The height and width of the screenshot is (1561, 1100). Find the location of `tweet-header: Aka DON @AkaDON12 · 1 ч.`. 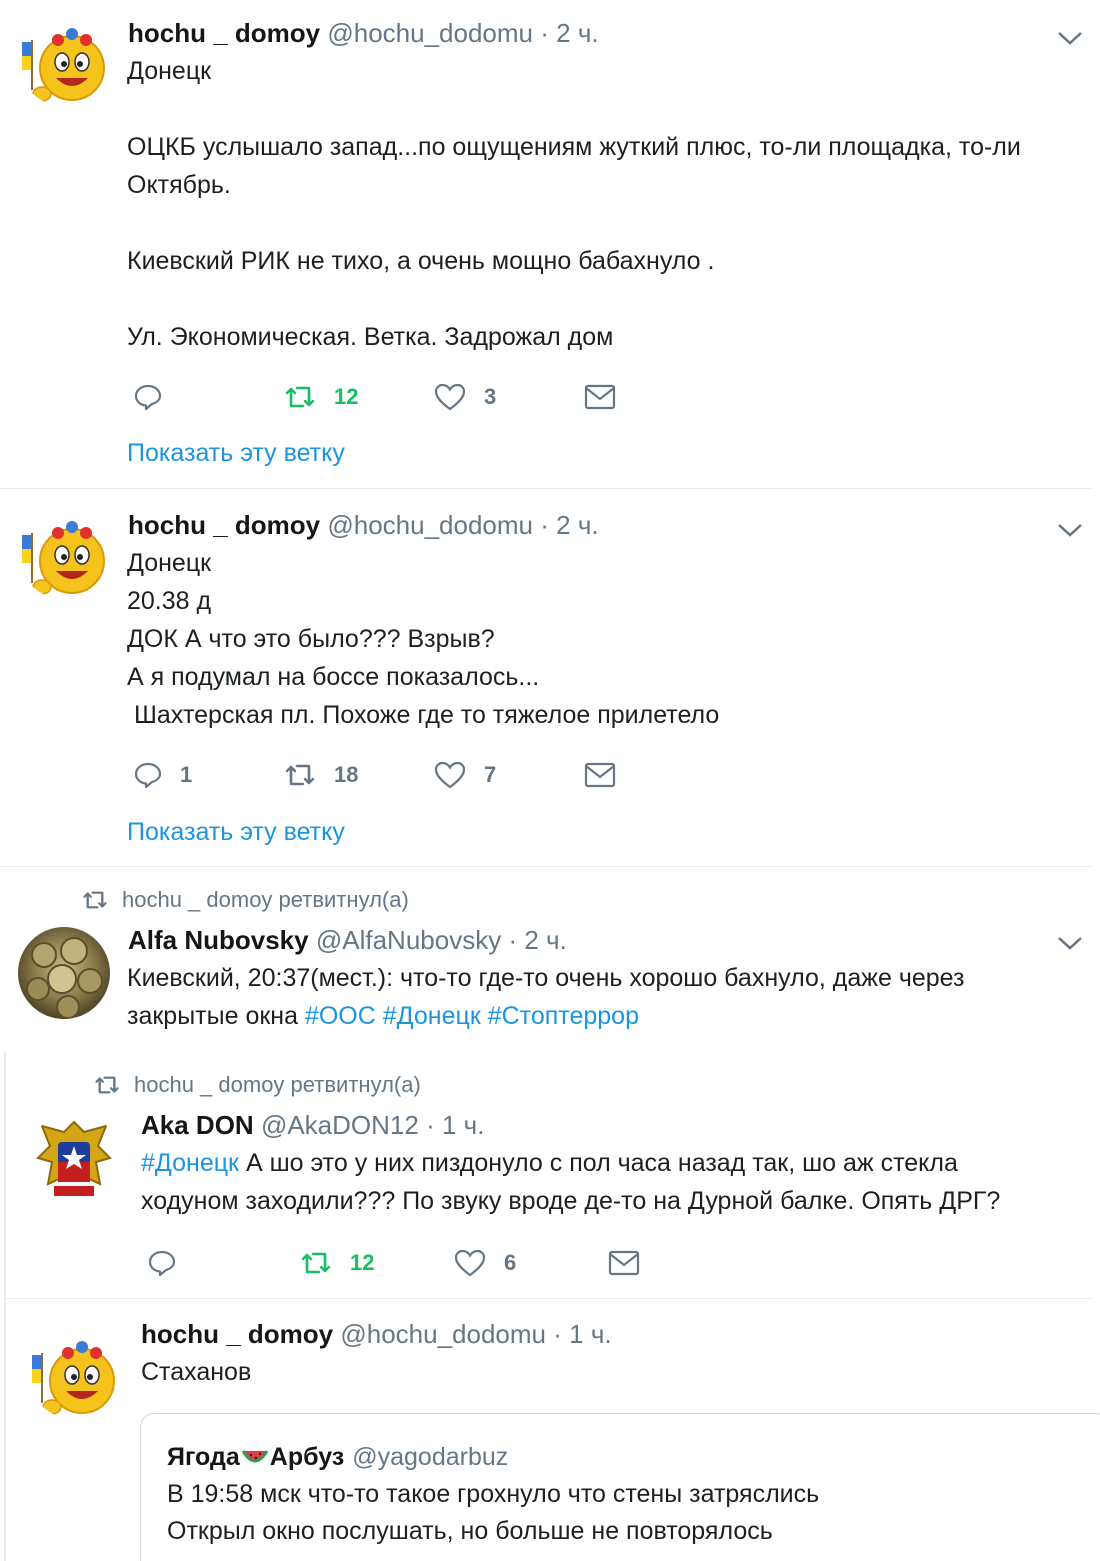

tweet-header: Aka DON @AkaDON12 · 1 ч. is located at coordinates (312, 1125).